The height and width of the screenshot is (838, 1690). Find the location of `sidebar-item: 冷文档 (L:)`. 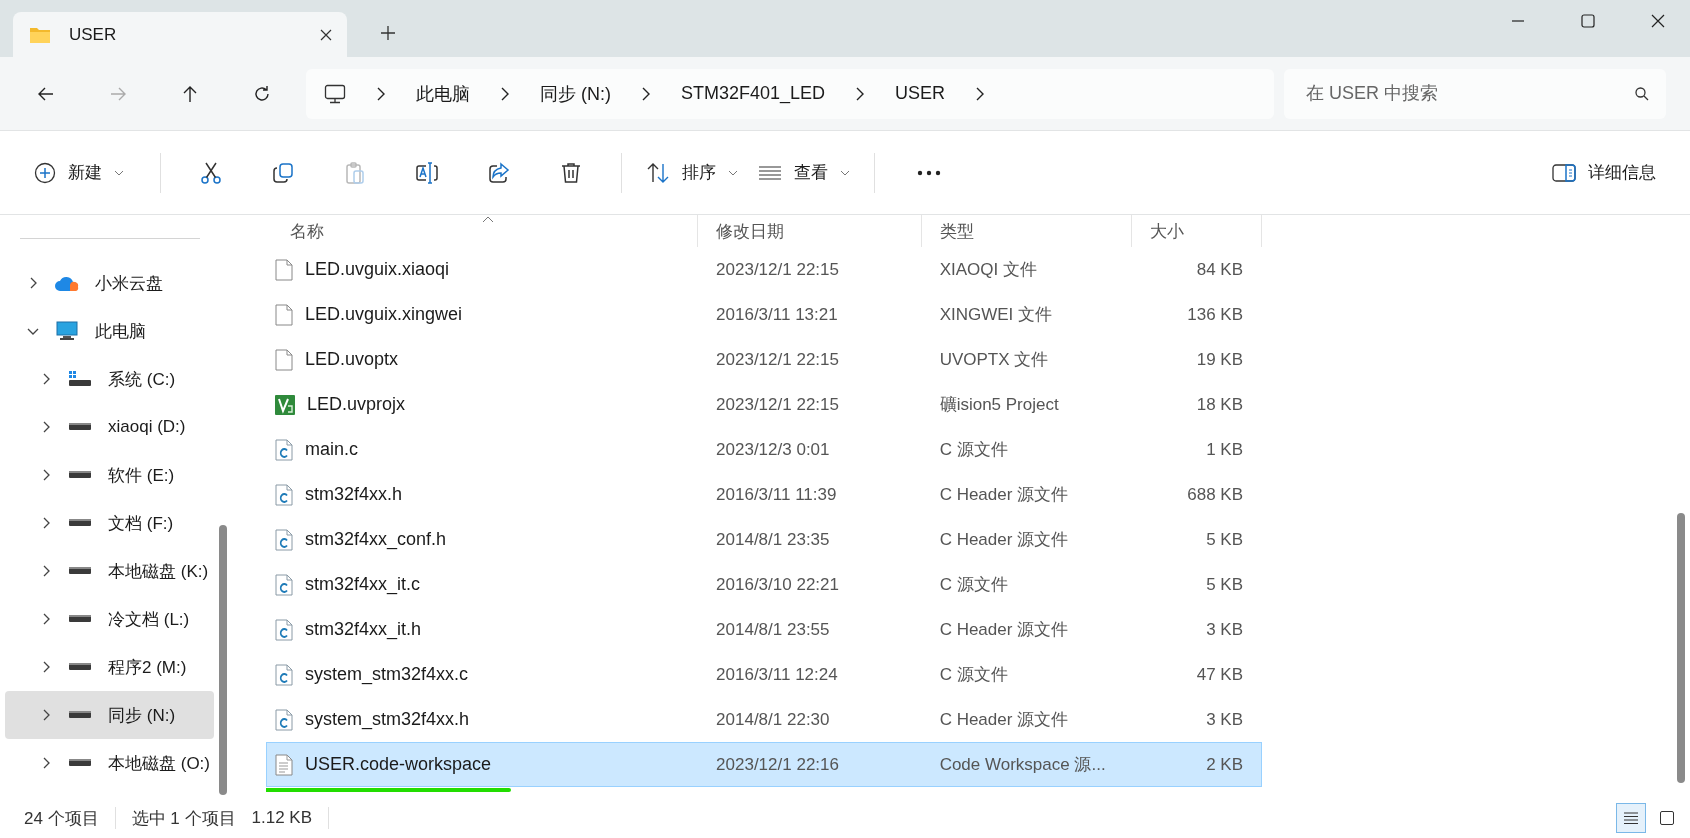

sidebar-item: 冷文档 (L:) is located at coordinates (109, 619).